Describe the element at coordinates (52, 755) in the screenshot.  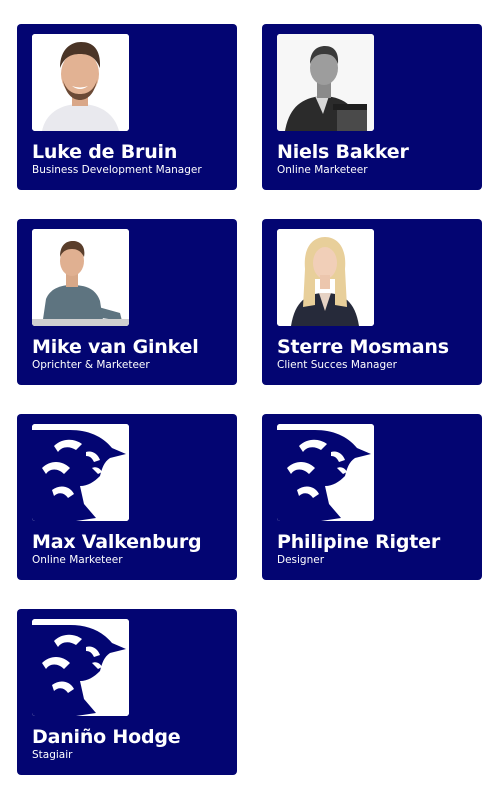
I see `member-role: Stagiair` at that location.